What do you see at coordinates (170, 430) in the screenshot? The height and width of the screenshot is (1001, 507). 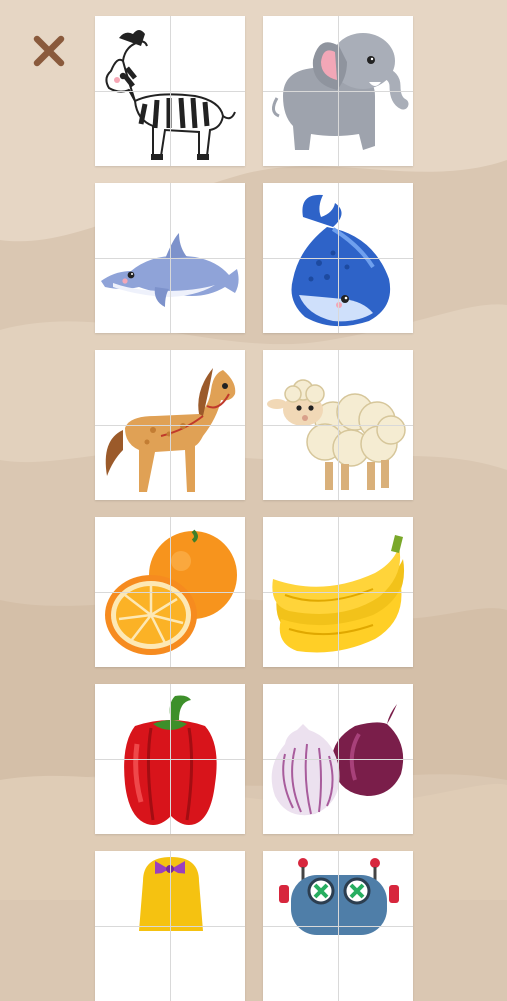 I see `horse-icon` at bounding box center [170, 430].